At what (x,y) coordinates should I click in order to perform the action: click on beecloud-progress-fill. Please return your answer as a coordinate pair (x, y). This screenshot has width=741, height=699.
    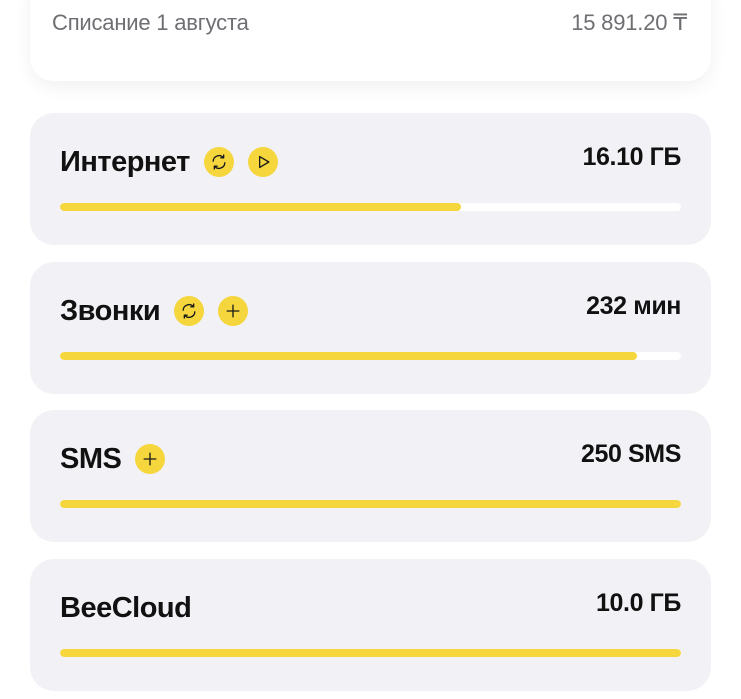
    Looking at the image, I should click on (370, 653).